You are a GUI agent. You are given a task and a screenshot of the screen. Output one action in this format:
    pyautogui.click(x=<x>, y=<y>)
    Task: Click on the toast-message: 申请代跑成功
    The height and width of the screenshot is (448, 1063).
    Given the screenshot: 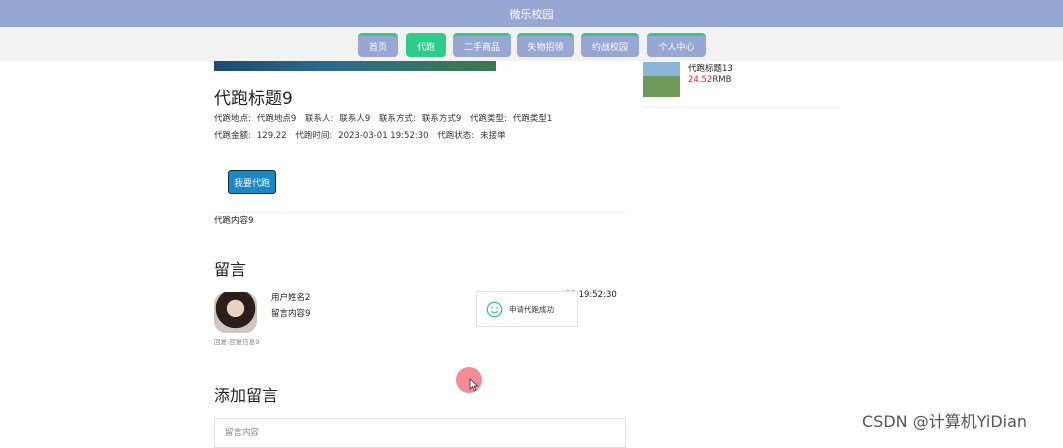 What is the action you would take?
    pyautogui.click(x=531, y=309)
    